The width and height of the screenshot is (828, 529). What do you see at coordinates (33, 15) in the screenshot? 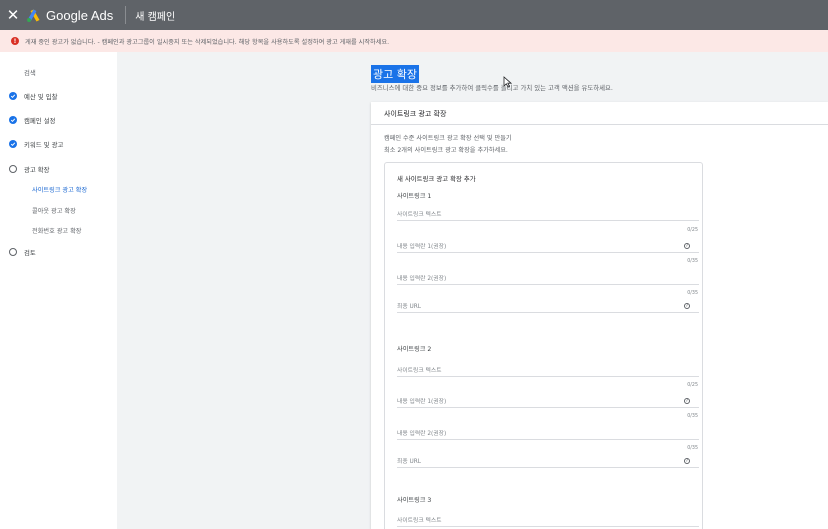
I see `google-ads-logo-icon` at bounding box center [33, 15].